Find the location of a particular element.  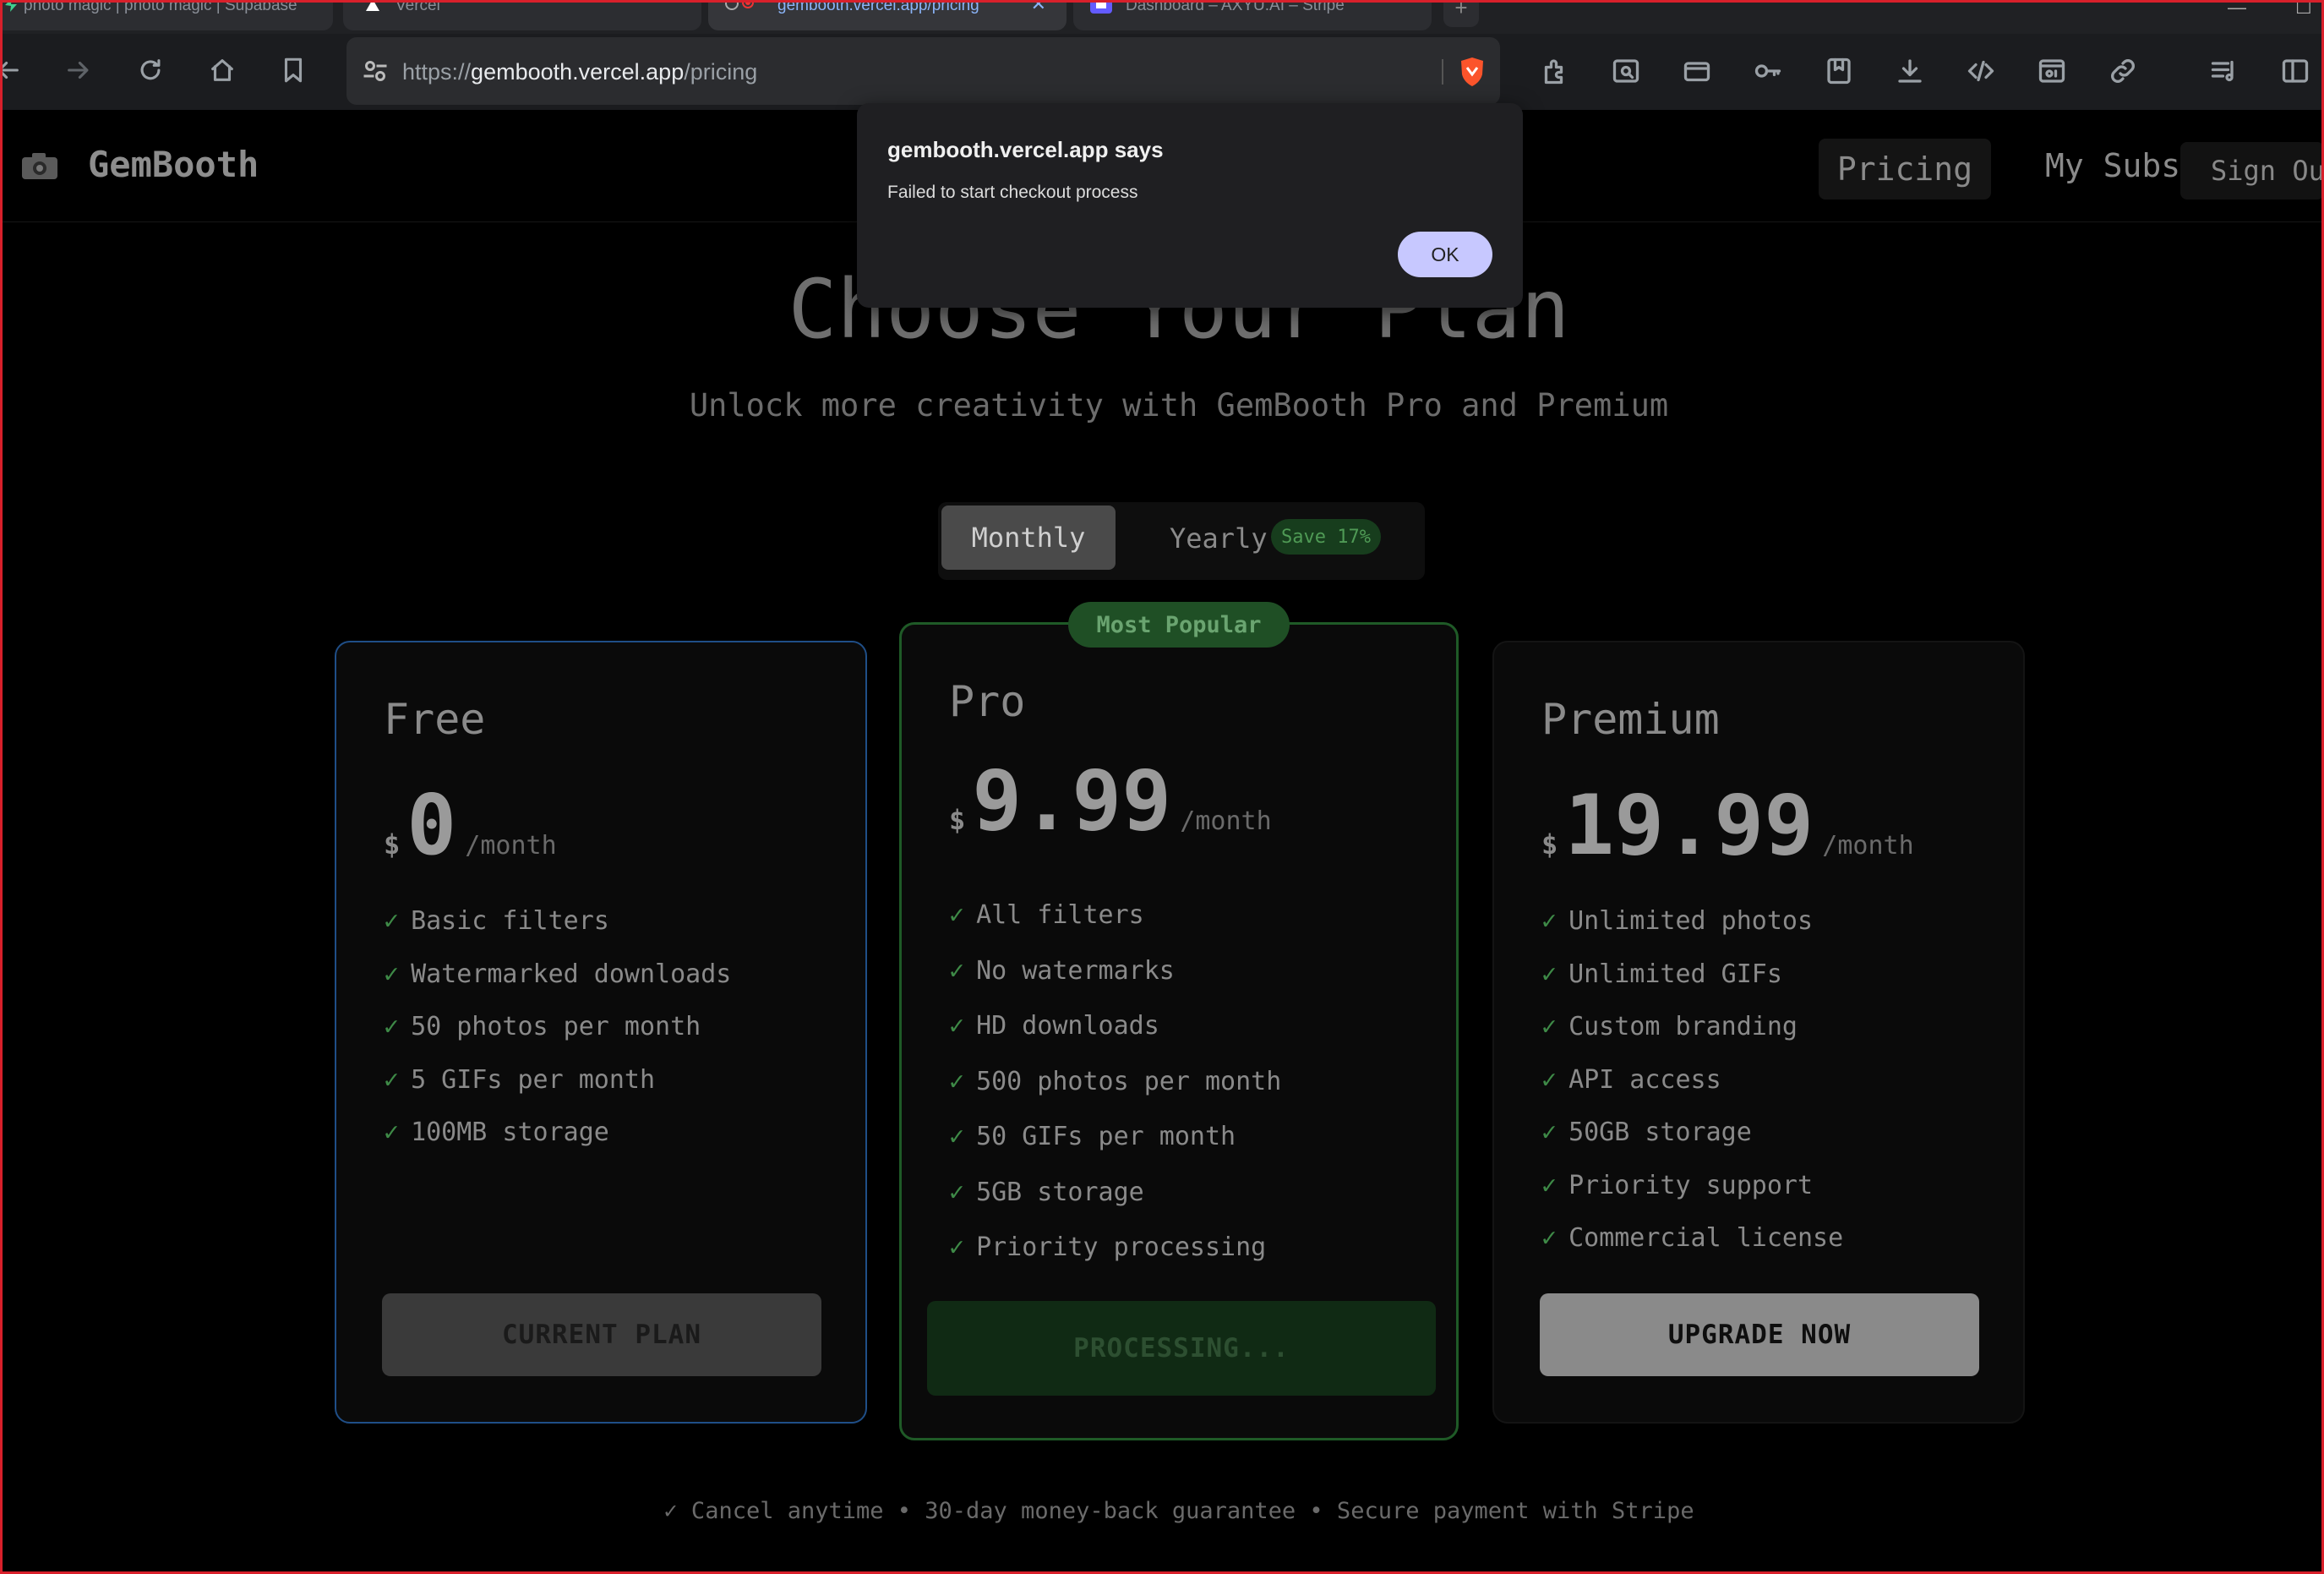

supabase-icon is located at coordinates (11, 6).